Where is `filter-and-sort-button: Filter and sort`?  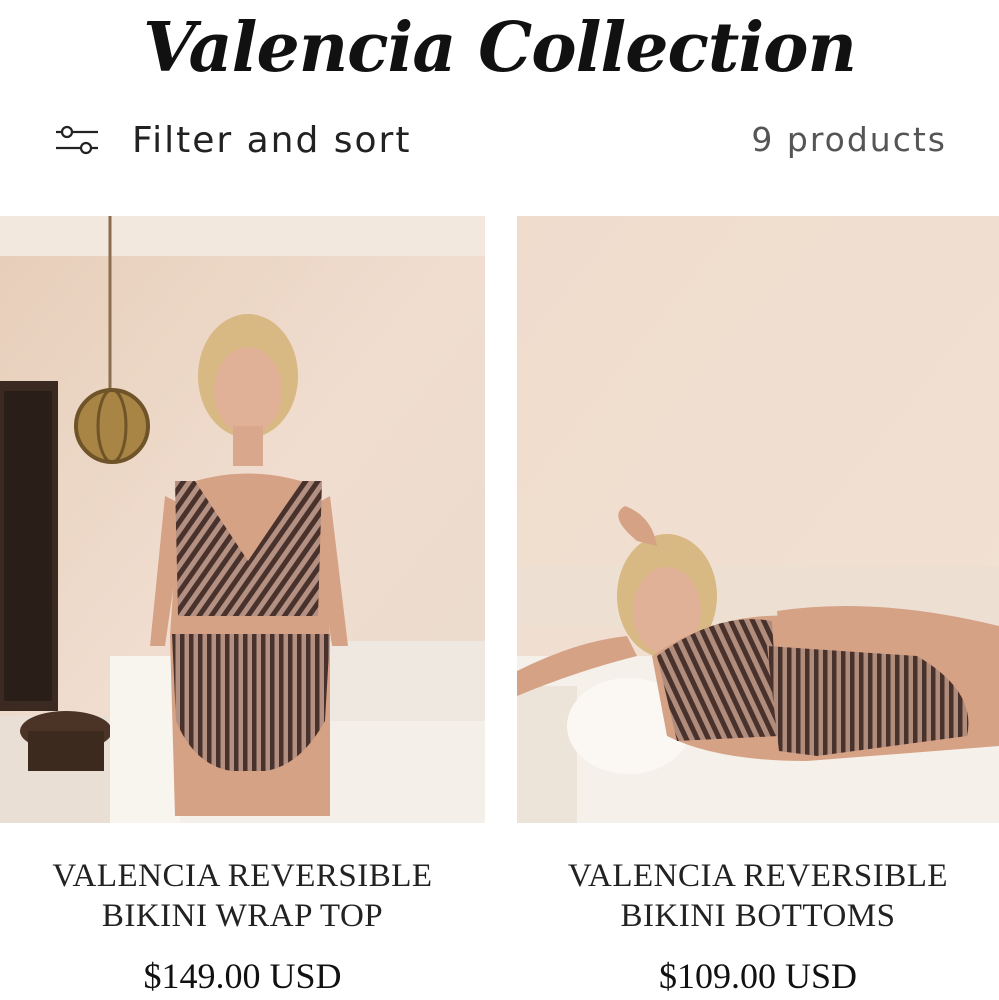 filter-and-sort-button: Filter and sort is located at coordinates (232, 140).